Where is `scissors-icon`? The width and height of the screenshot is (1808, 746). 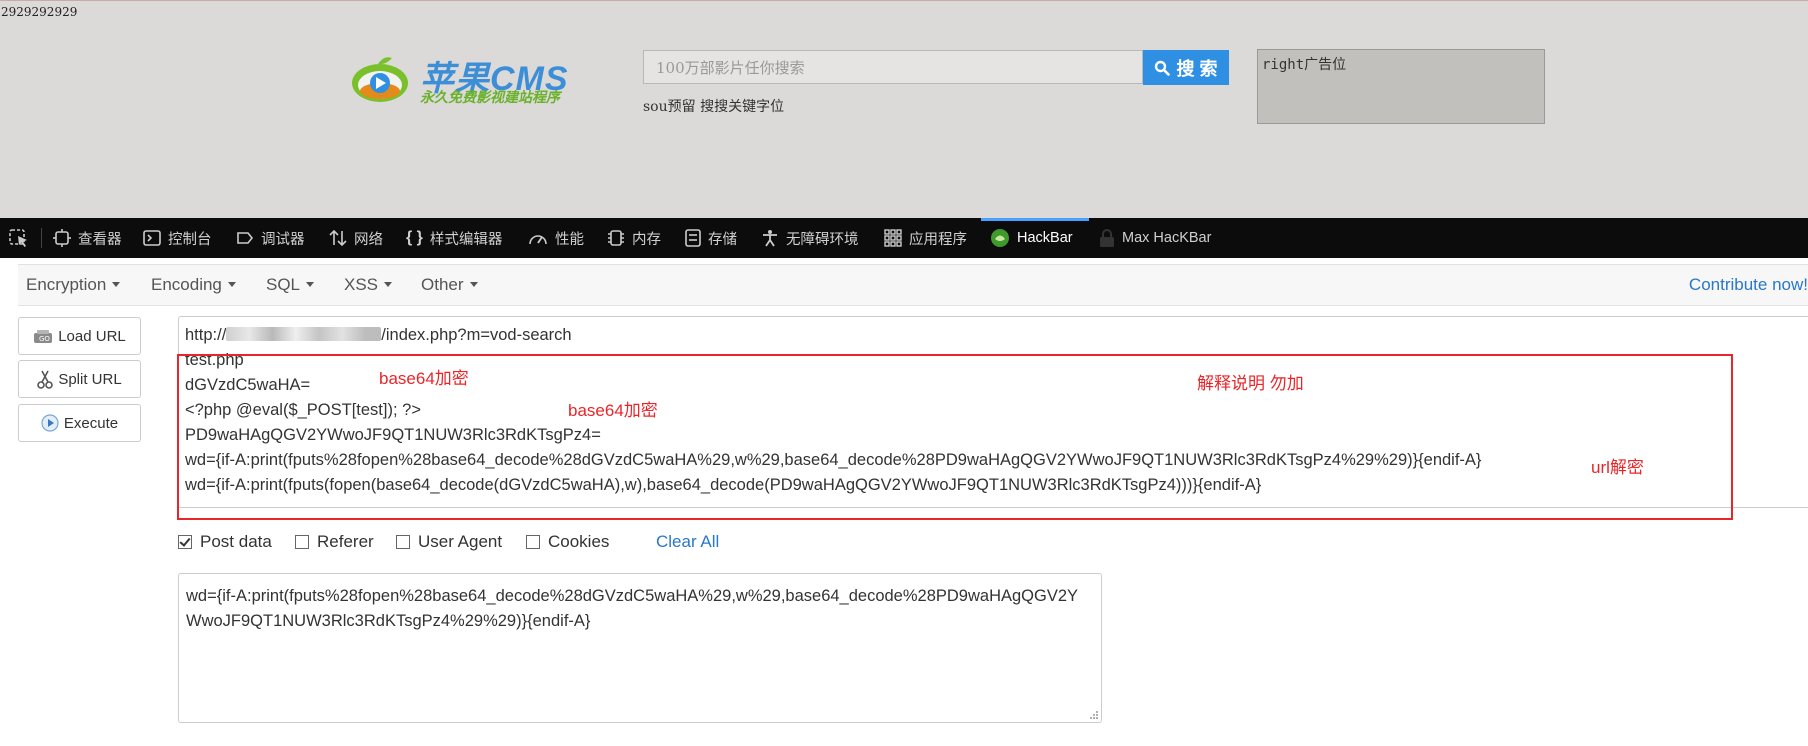
scissors-icon is located at coordinates (45, 379).